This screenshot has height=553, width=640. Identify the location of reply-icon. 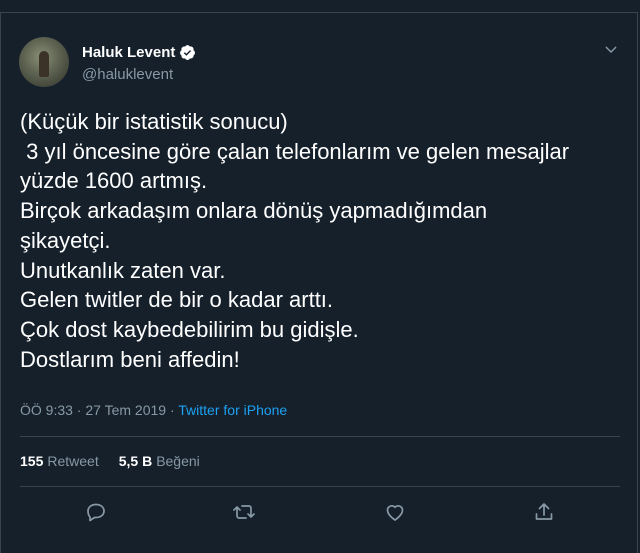
(96, 512).